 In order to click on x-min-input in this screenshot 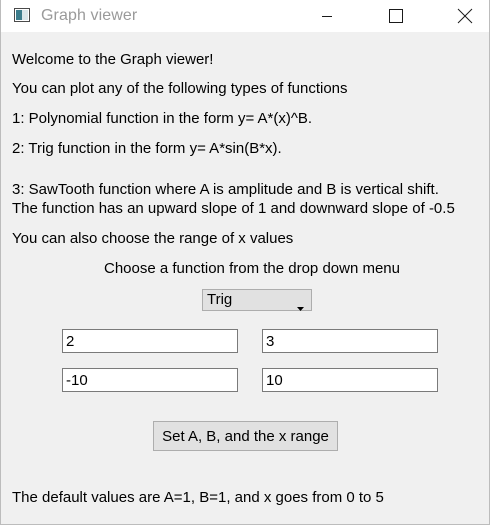, I will do `click(150, 380)`.